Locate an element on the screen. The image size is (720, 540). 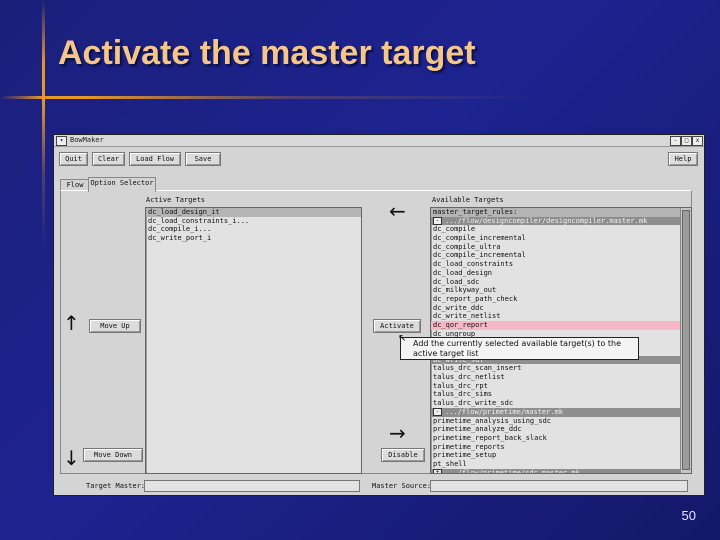
activate-button: Activate is located at coordinates (397, 326).